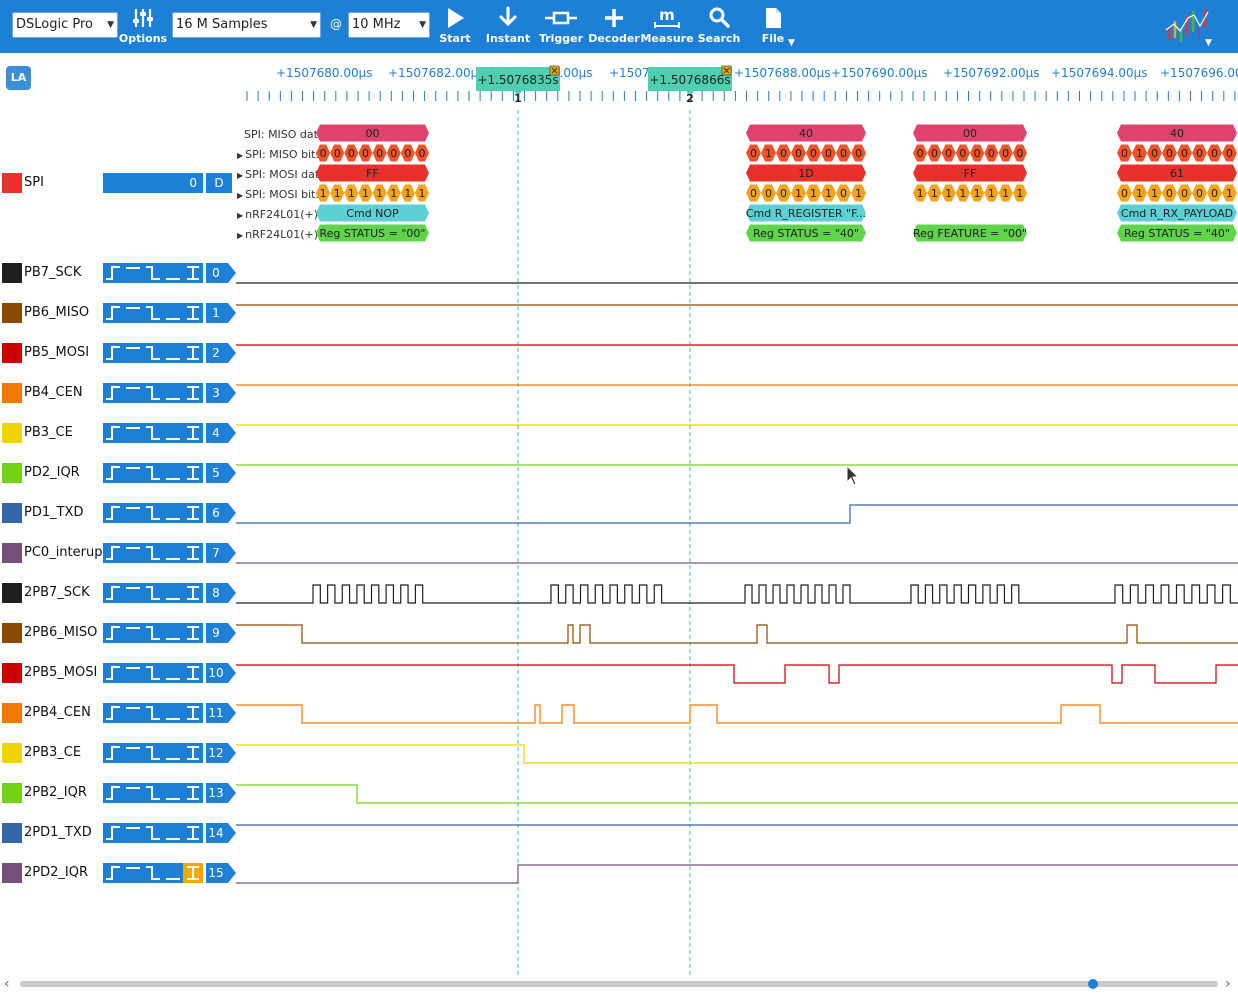 This screenshot has height=995, width=1238. Describe the element at coordinates (1093, 984) in the screenshot. I see `scrollbar-thumb` at that location.